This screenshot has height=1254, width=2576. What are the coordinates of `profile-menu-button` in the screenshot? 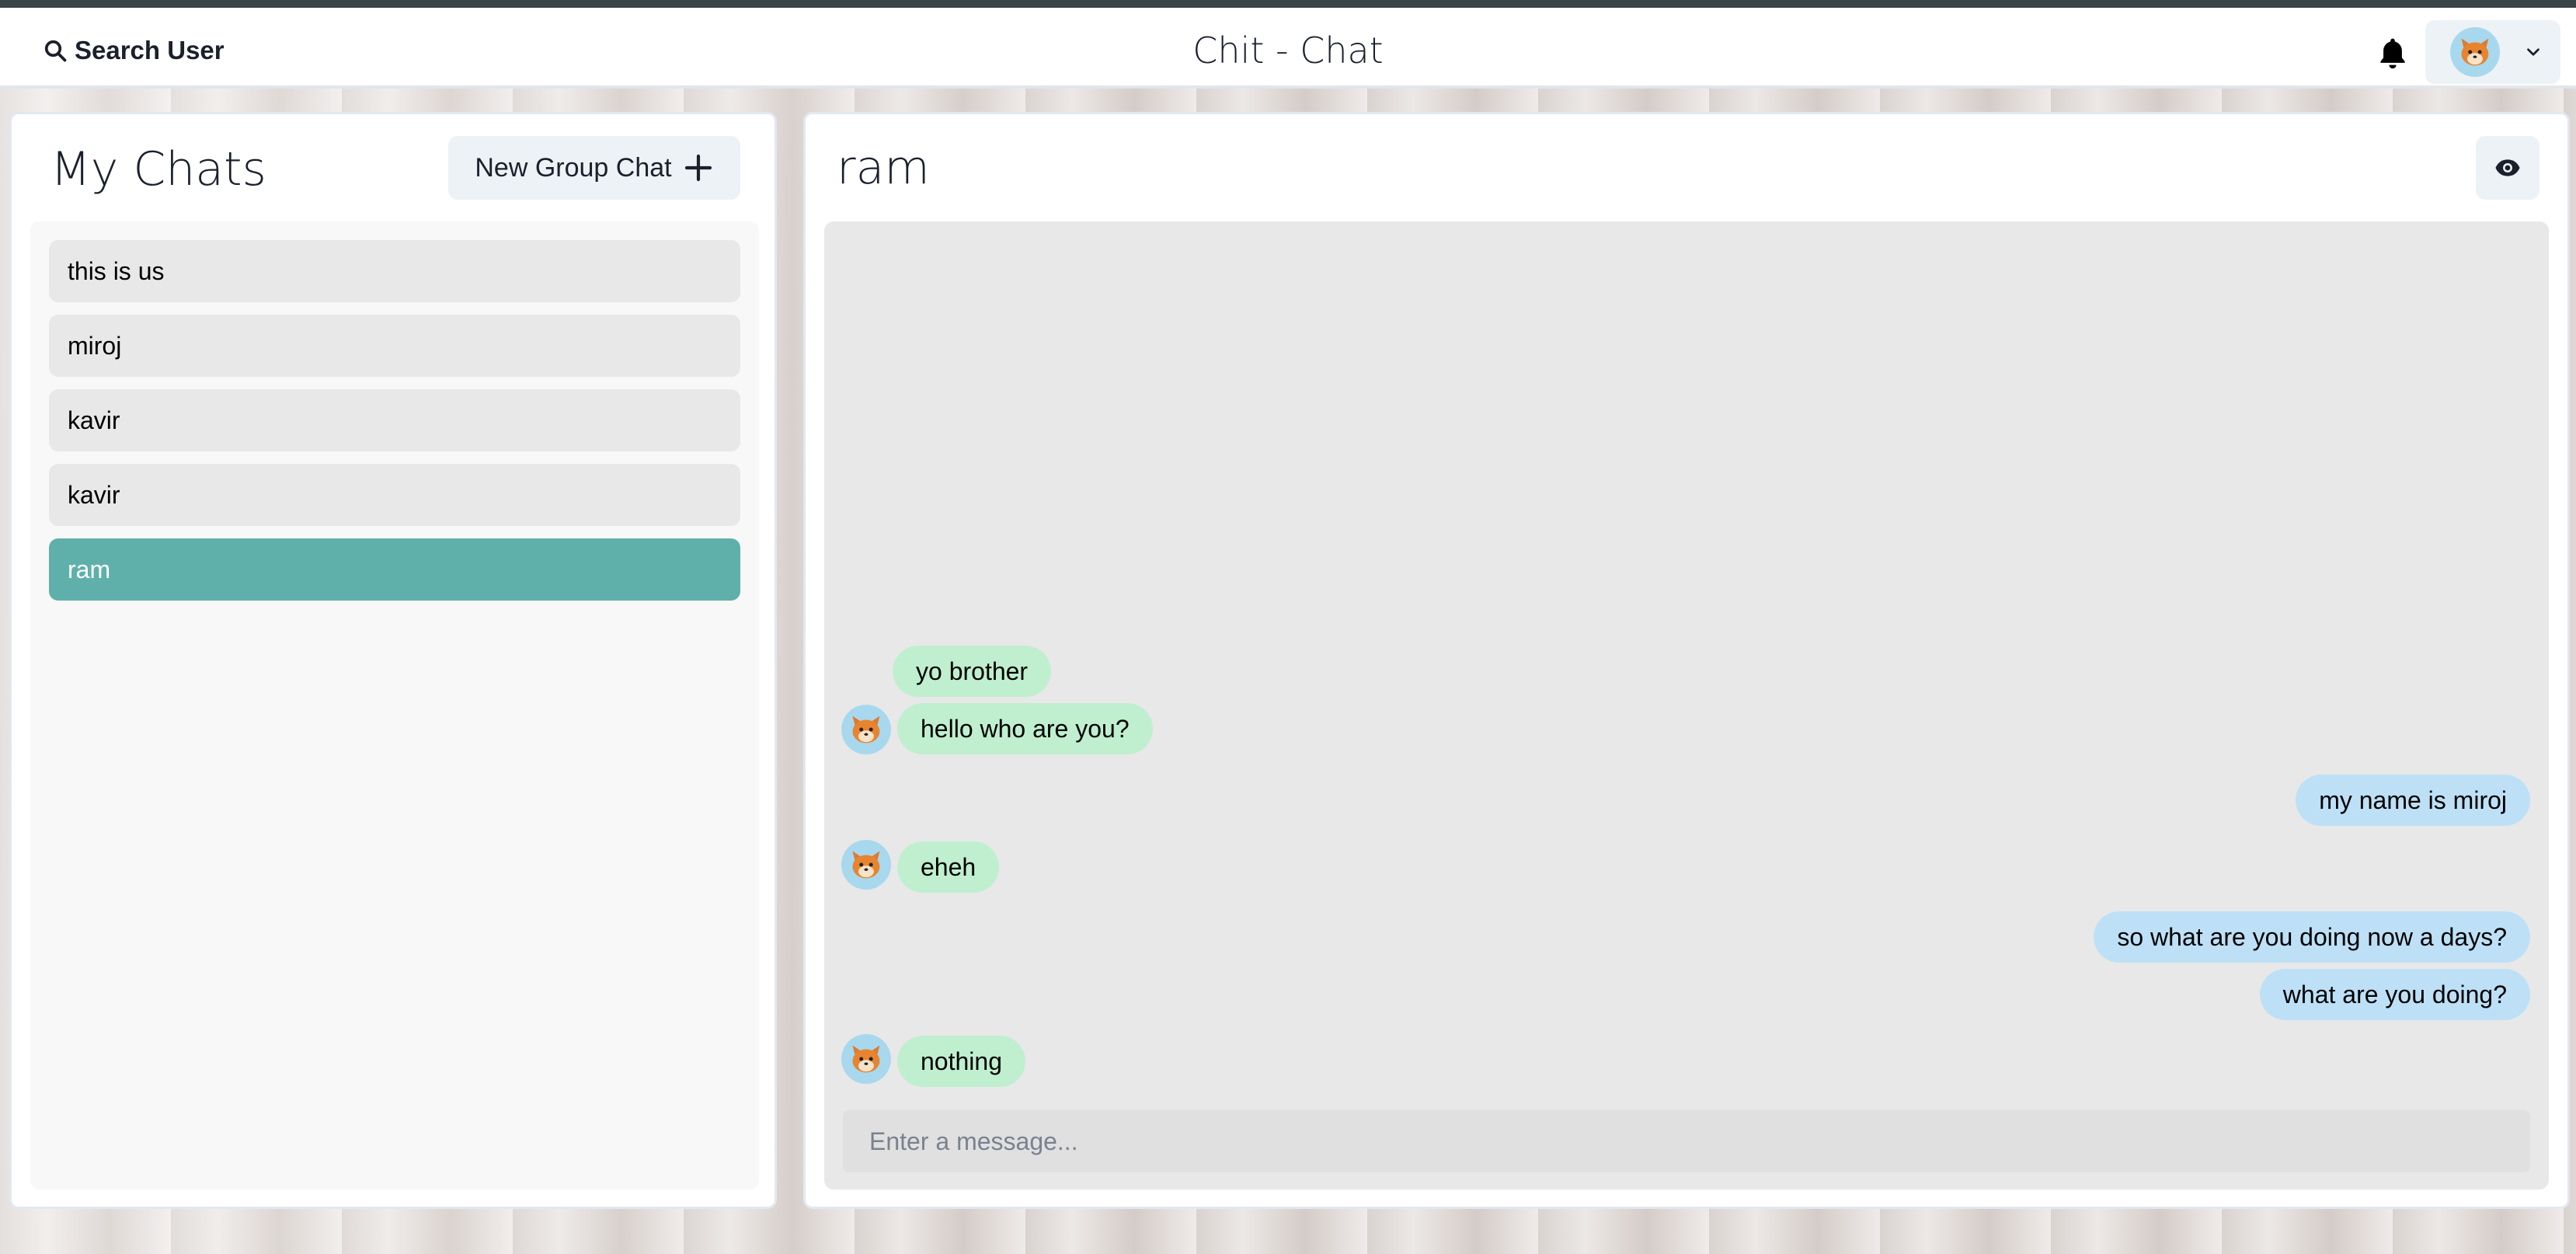 It's located at (2492, 52).